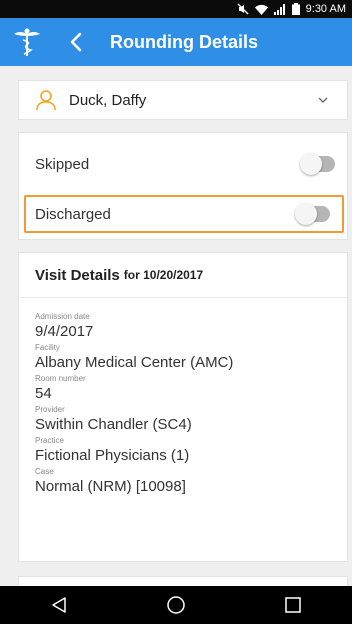  What do you see at coordinates (113, 424) in the screenshot?
I see `provider-value: Swithin Chandler (SC4)` at bounding box center [113, 424].